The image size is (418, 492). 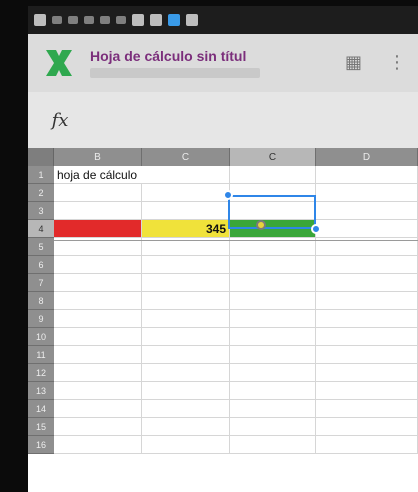 What do you see at coordinates (41, 391) in the screenshot?
I see `row-header: 13` at bounding box center [41, 391].